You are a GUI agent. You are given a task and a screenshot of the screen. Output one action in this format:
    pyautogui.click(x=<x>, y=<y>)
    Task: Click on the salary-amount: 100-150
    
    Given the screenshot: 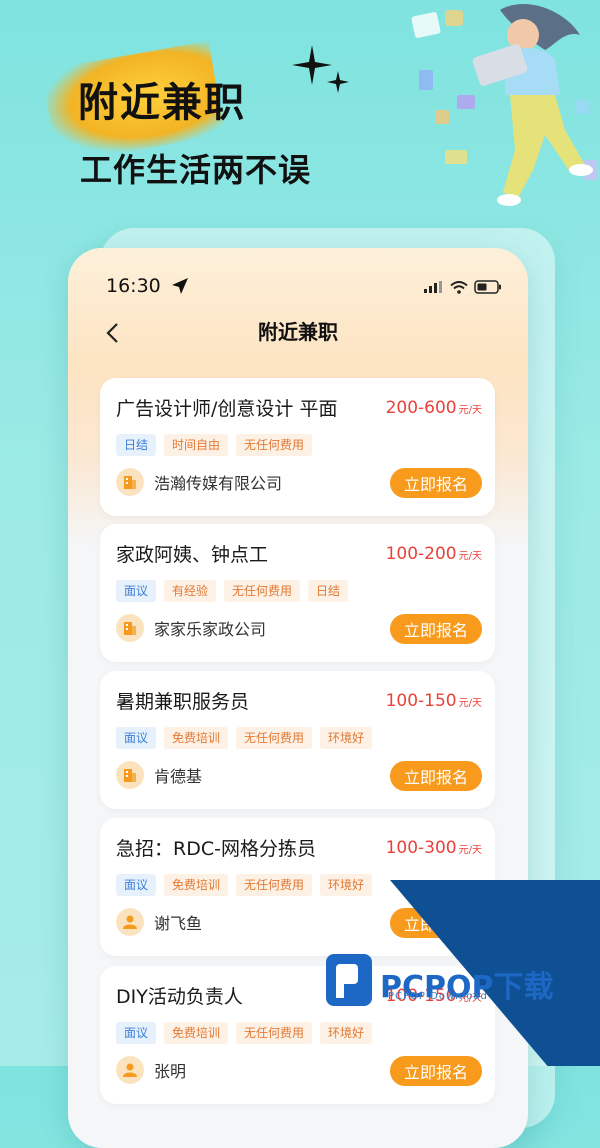 What is the action you would take?
    pyautogui.click(x=421, y=701)
    